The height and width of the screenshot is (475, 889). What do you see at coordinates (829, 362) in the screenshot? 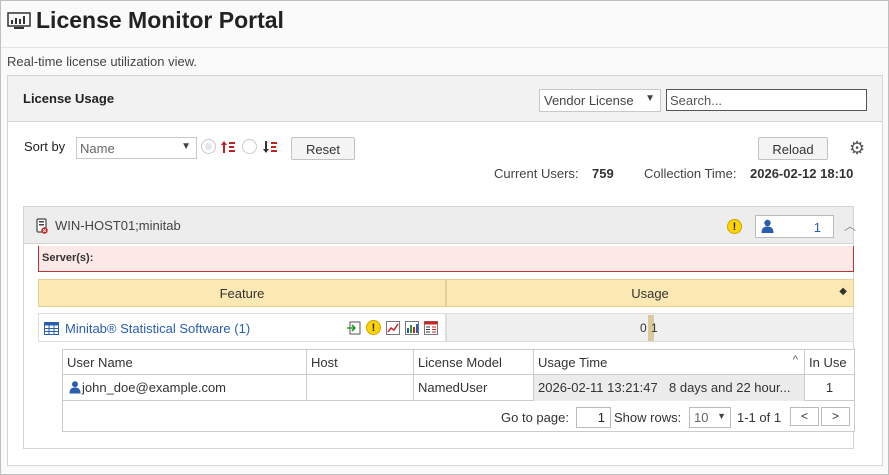
I see `col-in-use: In Use` at bounding box center [829, 362].